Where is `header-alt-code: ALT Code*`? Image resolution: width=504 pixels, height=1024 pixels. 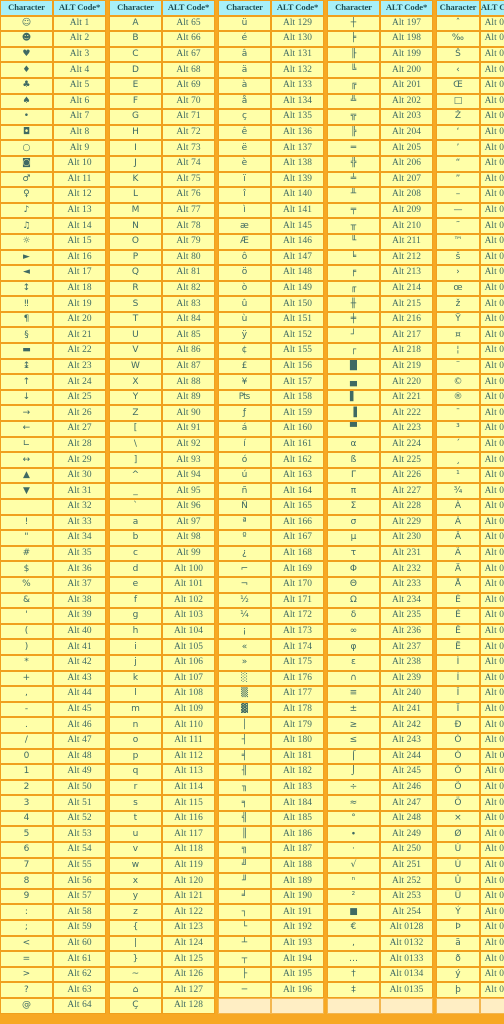
header-alt-code: ALT Code* is located at coordinates (297, 8).